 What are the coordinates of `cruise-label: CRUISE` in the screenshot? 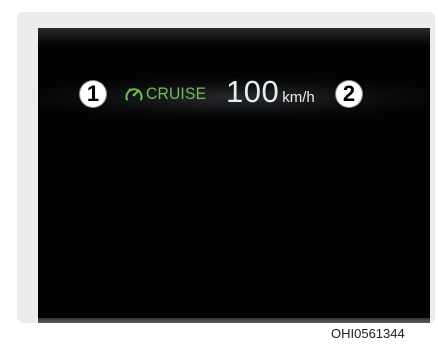 It's located at (176, 93).